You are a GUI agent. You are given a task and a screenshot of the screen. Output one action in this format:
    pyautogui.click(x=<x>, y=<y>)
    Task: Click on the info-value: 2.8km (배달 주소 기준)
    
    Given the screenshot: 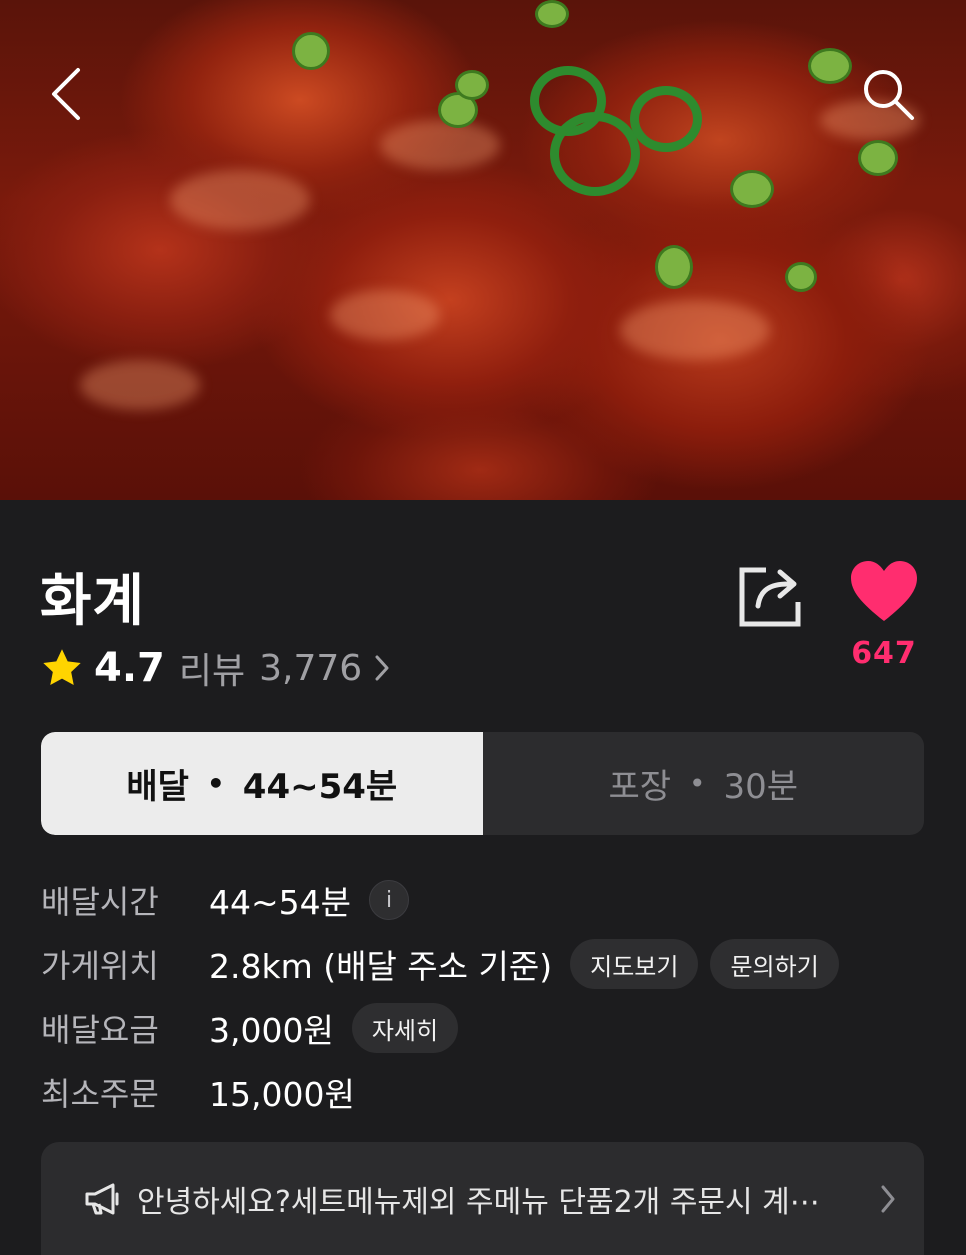 What is the action you would take?
    pyautogui.click(x=381, y=966)
    